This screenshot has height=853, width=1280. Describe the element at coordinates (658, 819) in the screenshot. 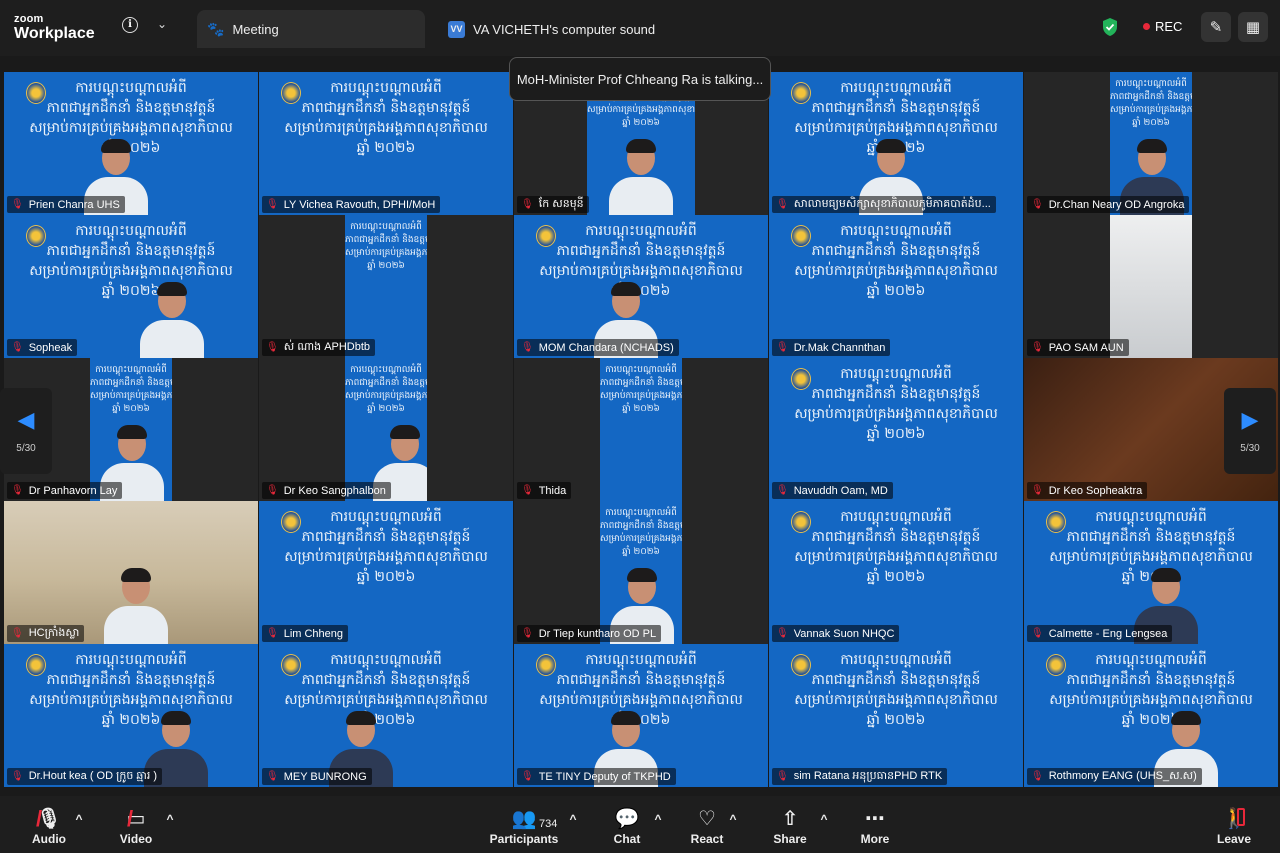

I see `chat-options-caret: ^` at that location.